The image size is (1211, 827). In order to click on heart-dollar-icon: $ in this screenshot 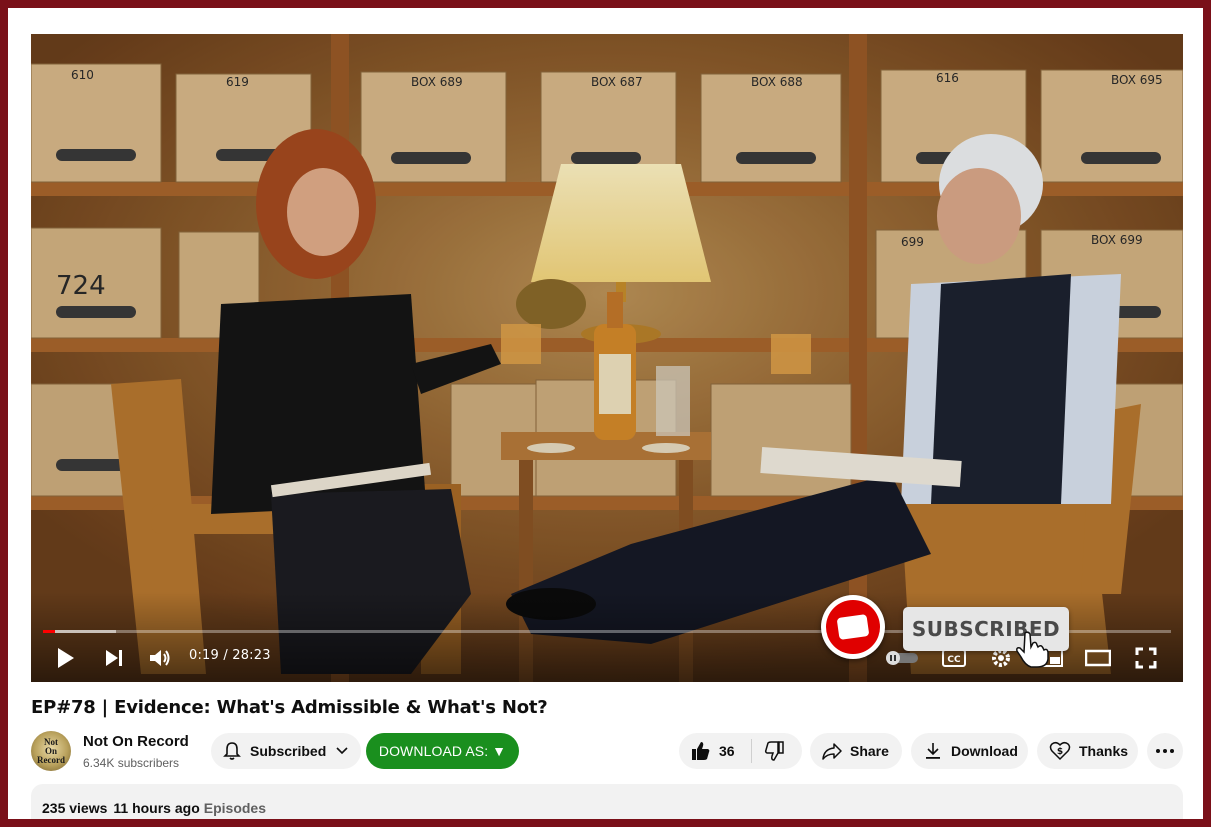, I will do `click(1060, 751)`.